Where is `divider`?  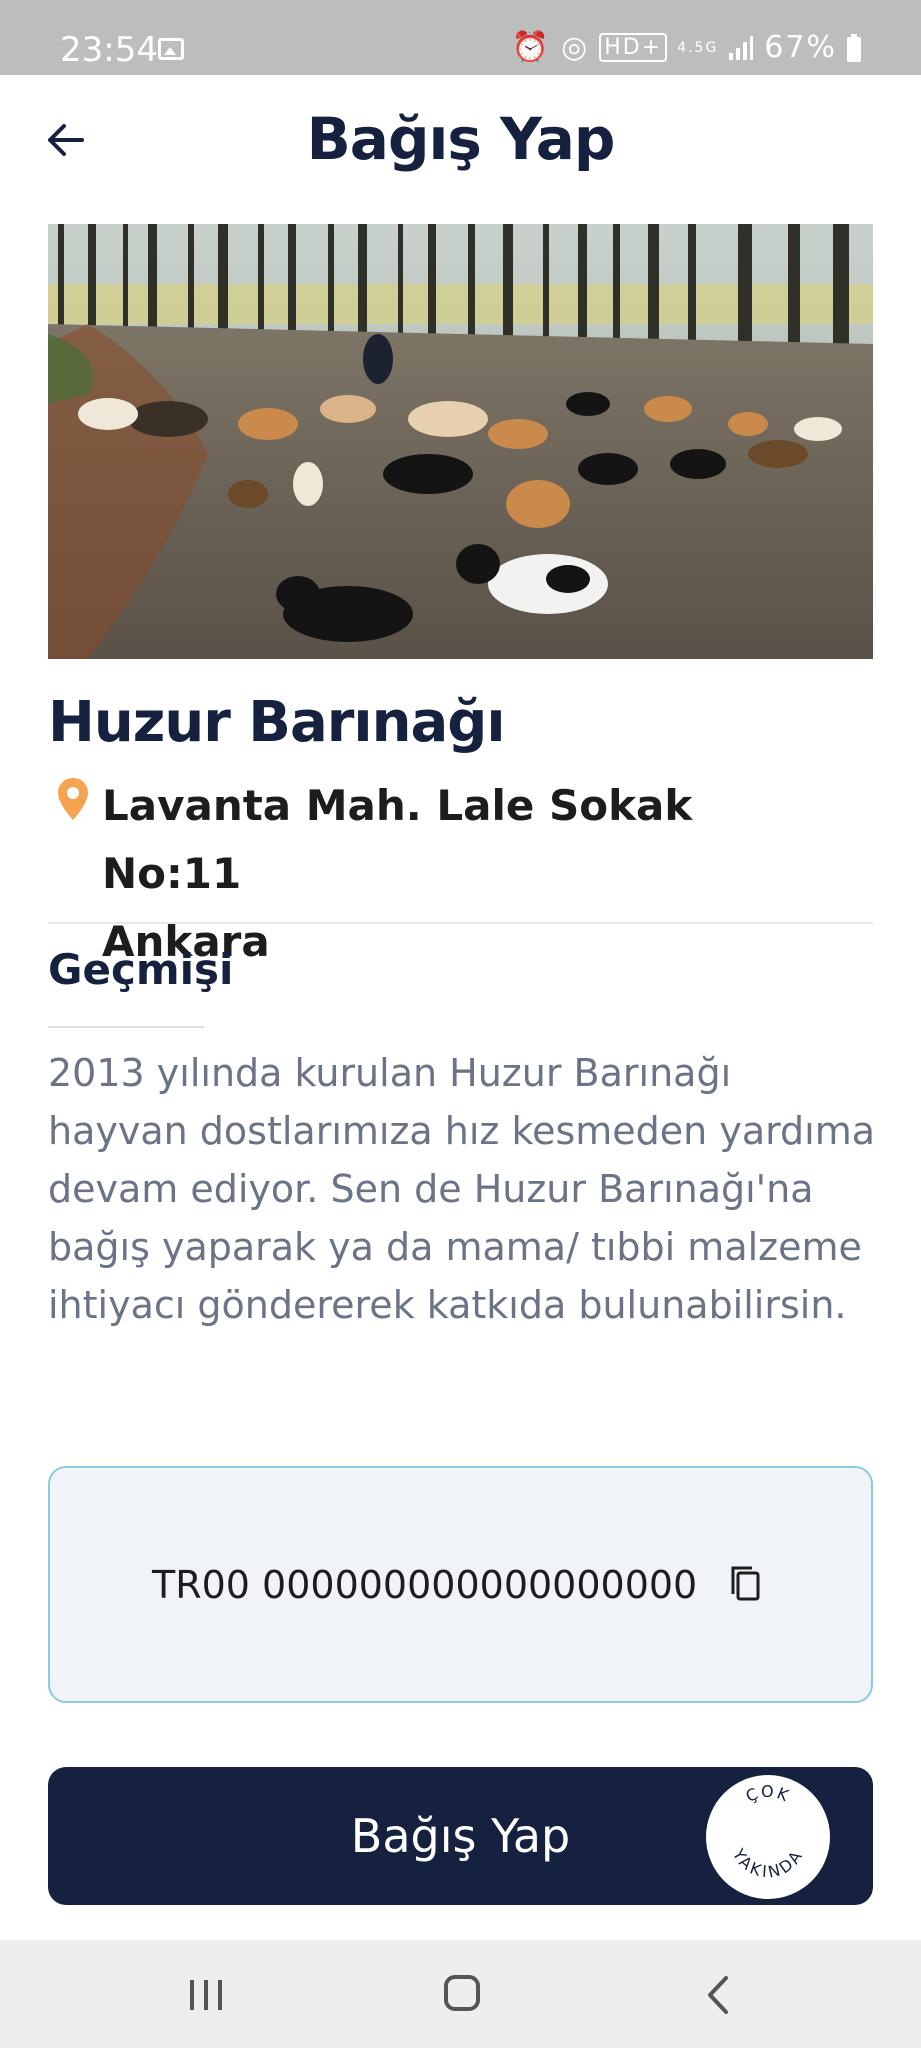
divider is located at coordinates (460, 923).